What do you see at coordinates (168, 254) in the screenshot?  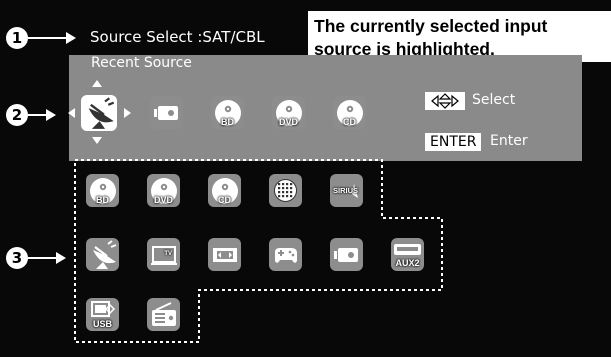 I see `source-label: TV` at bounding box center [168, 254].